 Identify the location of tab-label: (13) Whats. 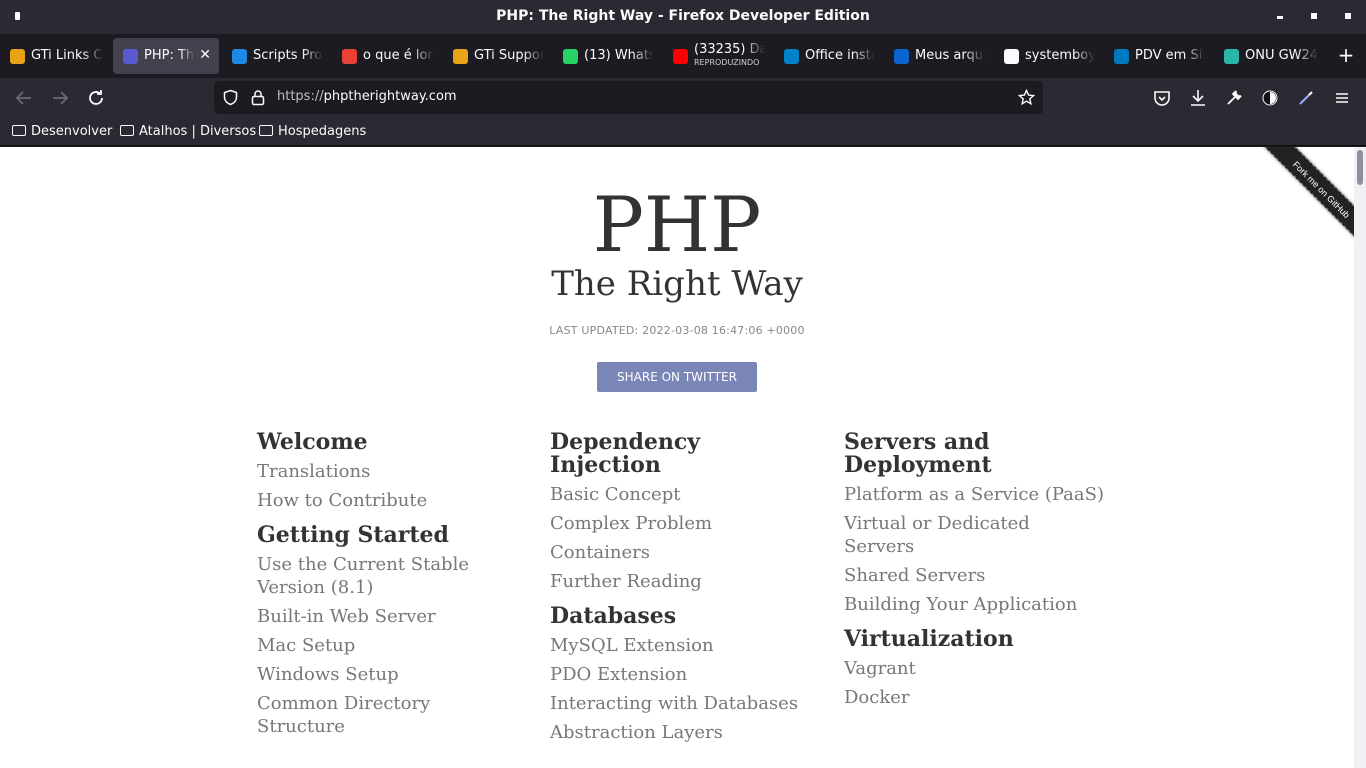
(619, 55).